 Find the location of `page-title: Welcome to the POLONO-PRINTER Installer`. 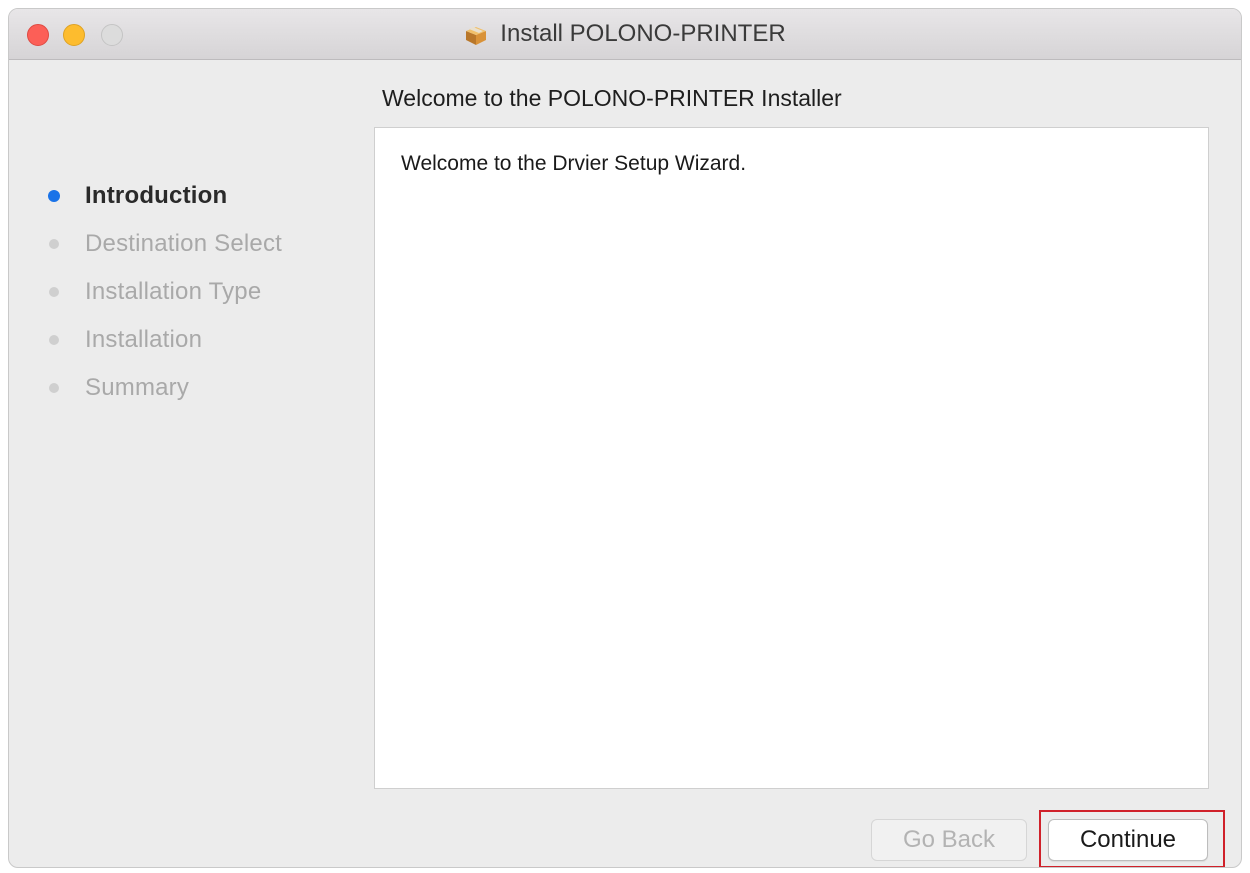

page-title: Welcome to the POLONO-PRINTER Installer is located at coordinates (612, 98).